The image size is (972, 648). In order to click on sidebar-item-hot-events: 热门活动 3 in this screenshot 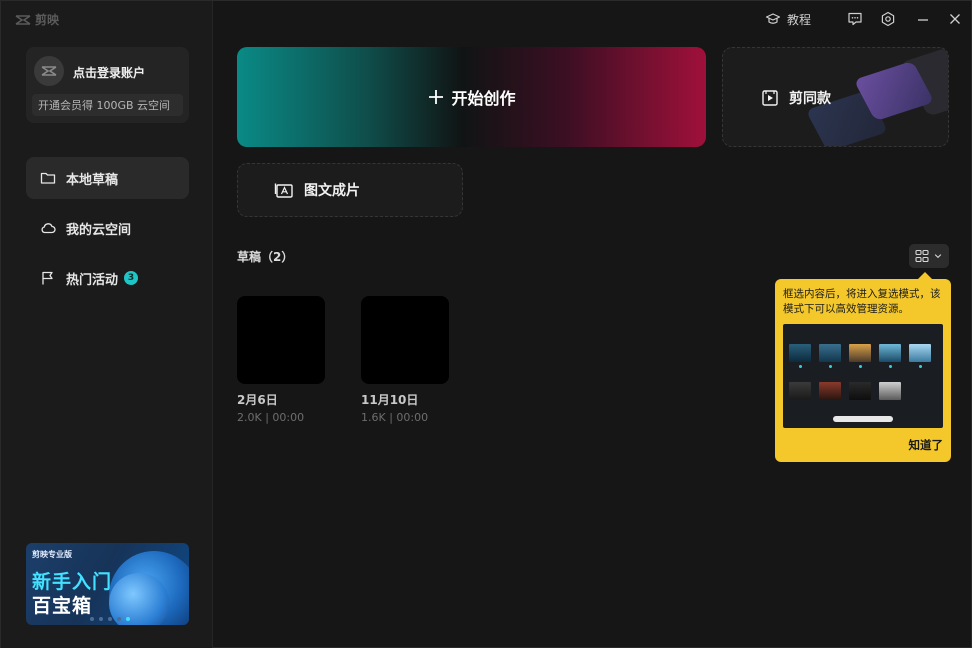, I will do `click(107, 278)`.